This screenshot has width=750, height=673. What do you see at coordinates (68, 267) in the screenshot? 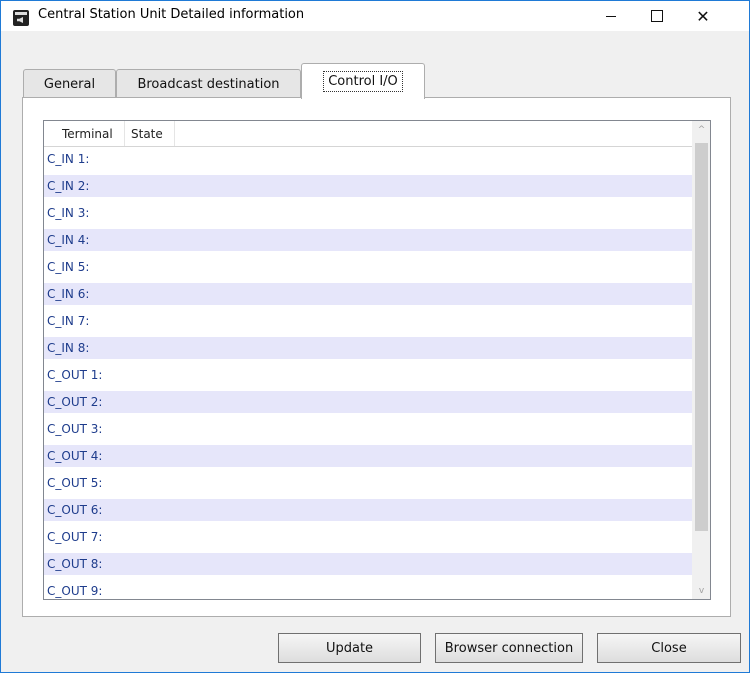
I see `terminal-cell: C_IN 5:` at bounding box center [68, 267].